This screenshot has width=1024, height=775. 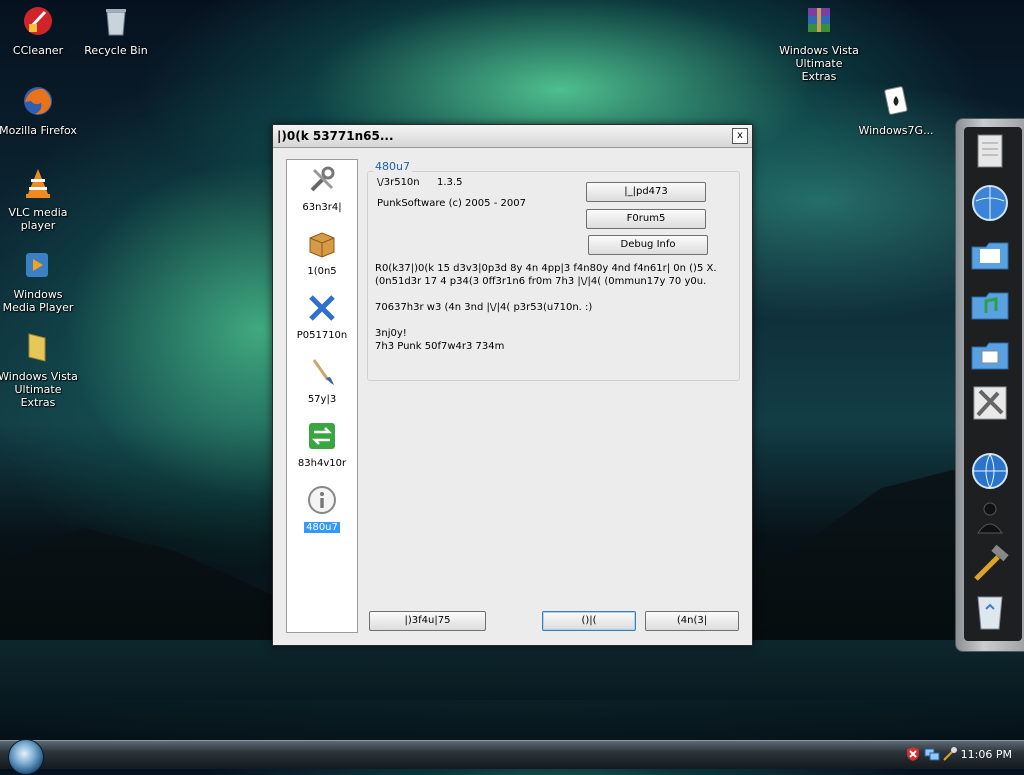 I want to click on sidebar-item-label: 480u7, so click(x=322, y=527).